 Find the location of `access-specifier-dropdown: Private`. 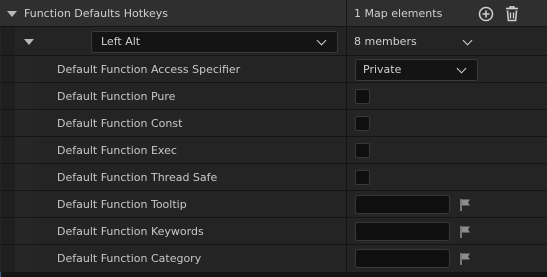

access-specifier-dropdown: Private is located at coordinates (416, 70).